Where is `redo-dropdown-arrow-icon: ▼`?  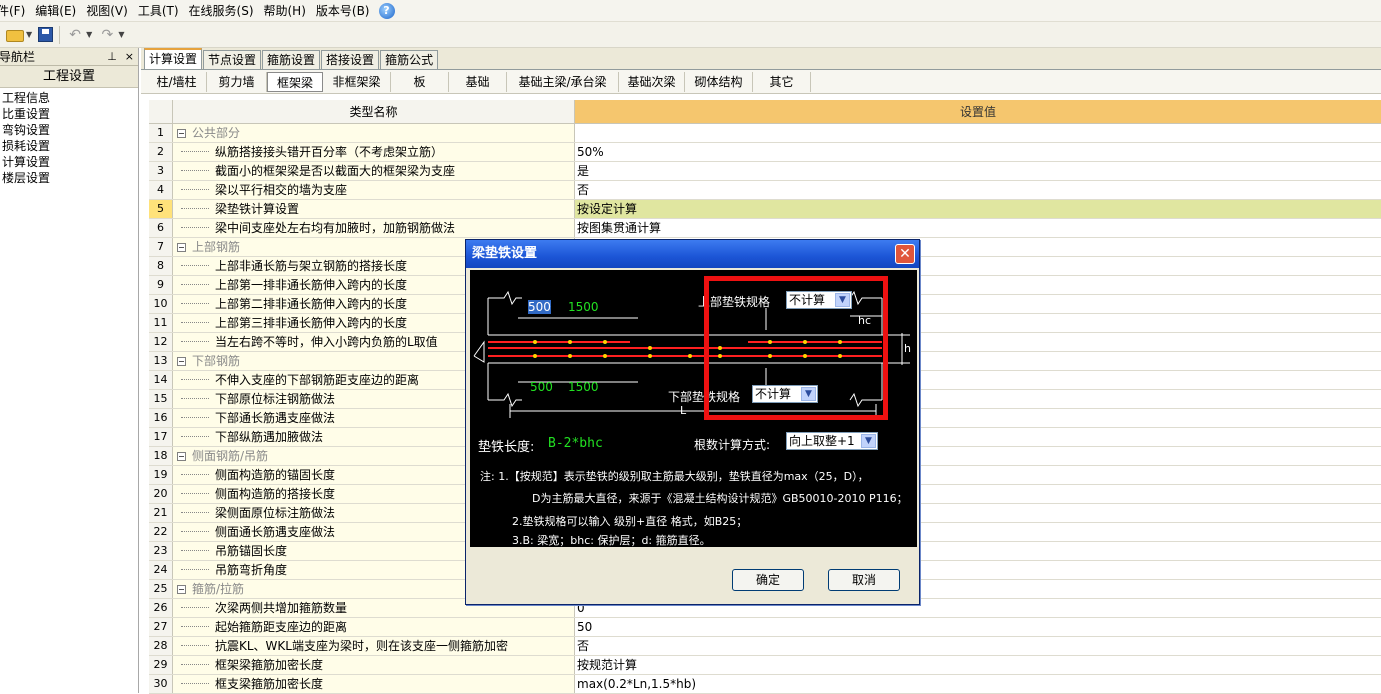 redo-dropdown-arrow-icon: ▼ is located at coordinates (121, 34).